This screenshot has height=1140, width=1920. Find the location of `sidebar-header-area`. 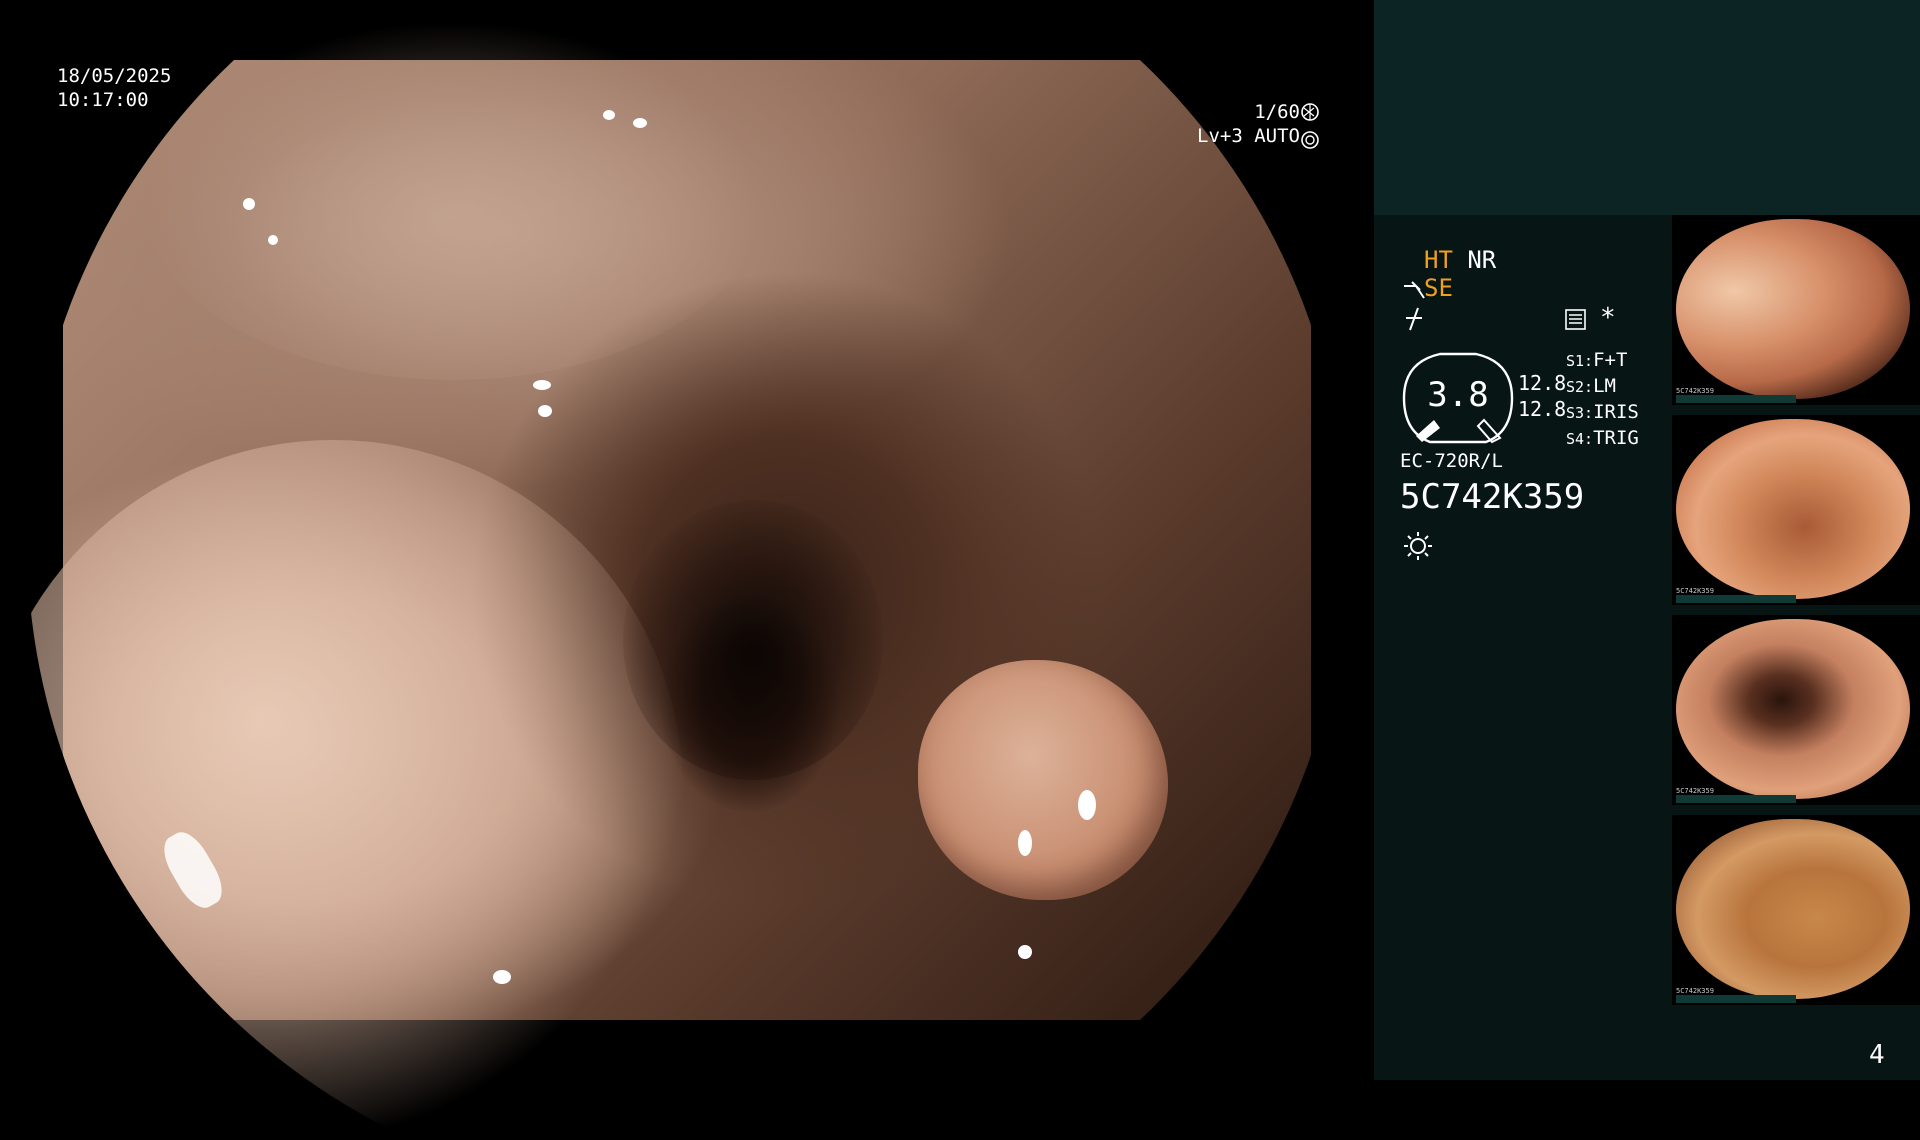

sidebar-header-area is located at coordinates (1647, 107).